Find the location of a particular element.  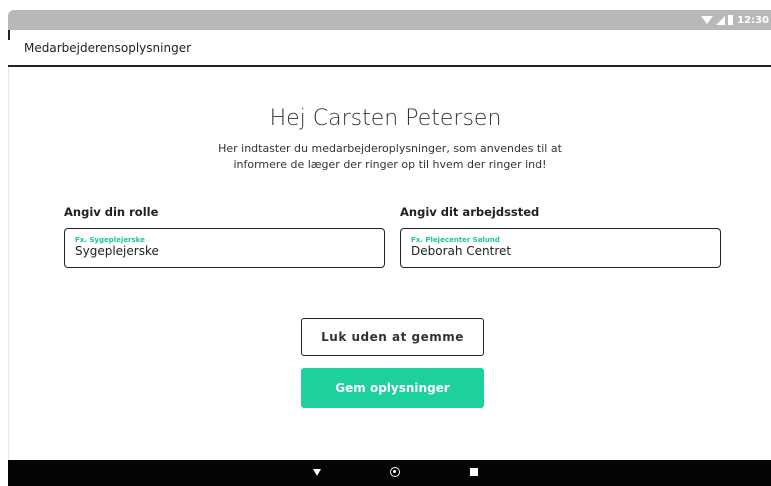

recent-apps-icon is located at coordinates (474, 472).